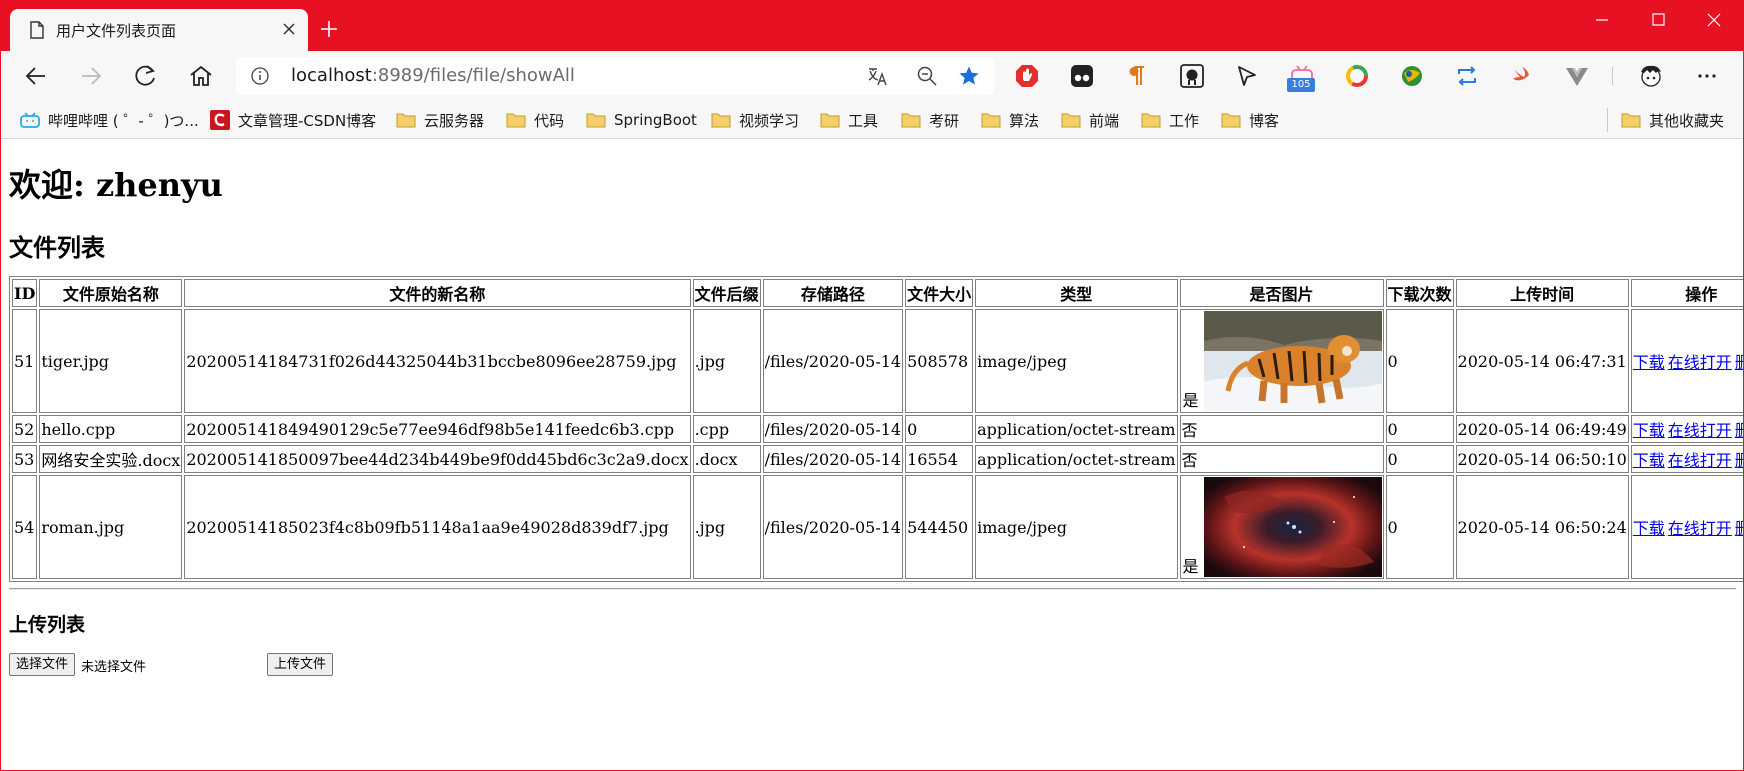 Image resolution: width=1744 pixels, height=771 pixels. What do you see at coordinates (1707, 76) in the screenshot?
I see `more-menu-icon` at bounding box center [1707, 76].